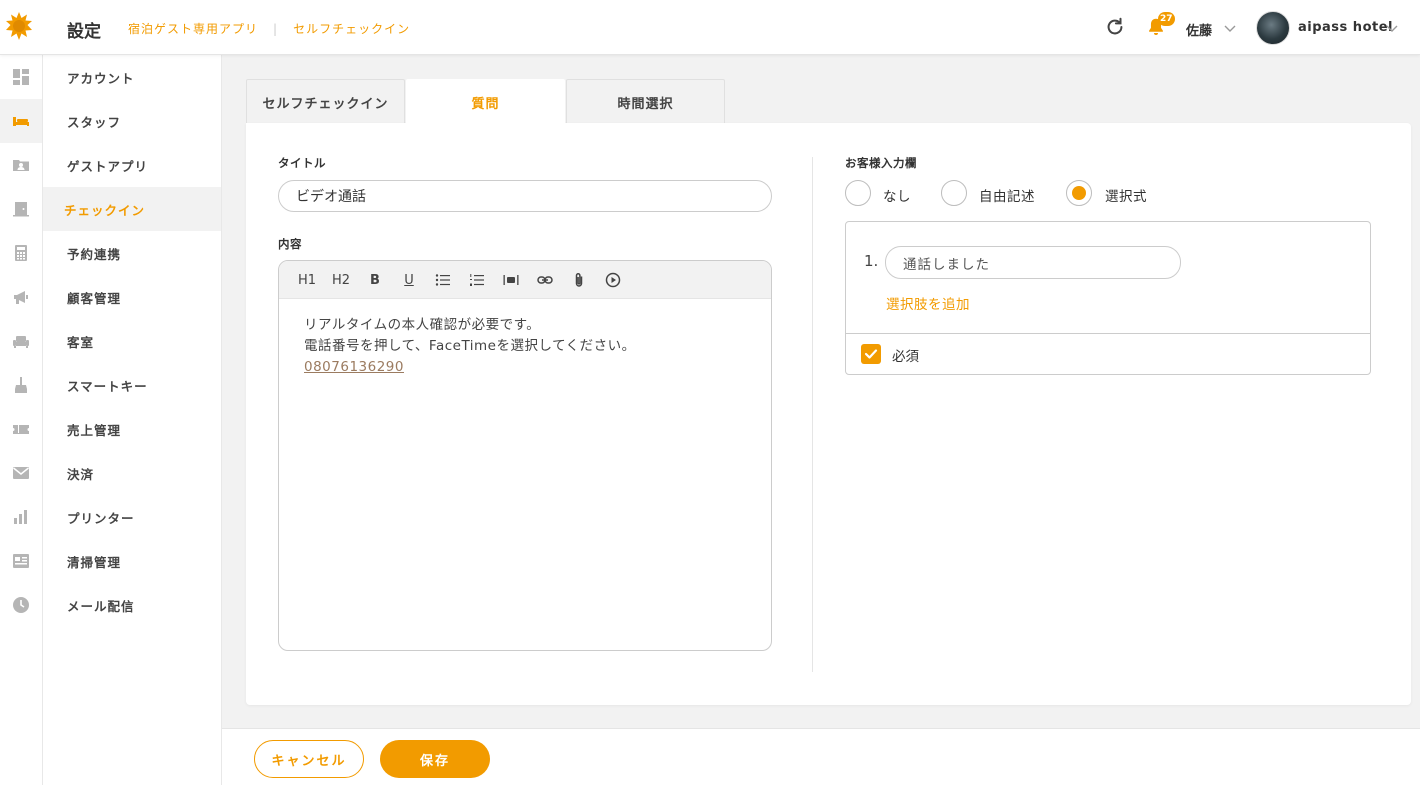  I want to click on column-divider, so click(812, 414).